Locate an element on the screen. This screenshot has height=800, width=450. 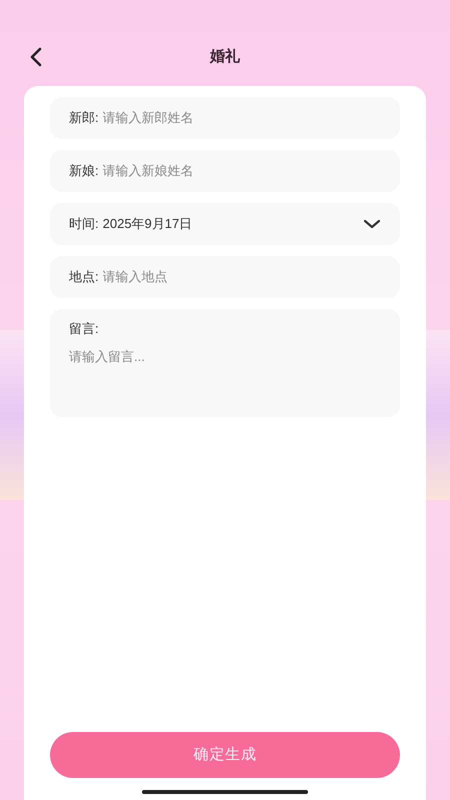
field-label: 新郎: is located at coordinates (84, 118).